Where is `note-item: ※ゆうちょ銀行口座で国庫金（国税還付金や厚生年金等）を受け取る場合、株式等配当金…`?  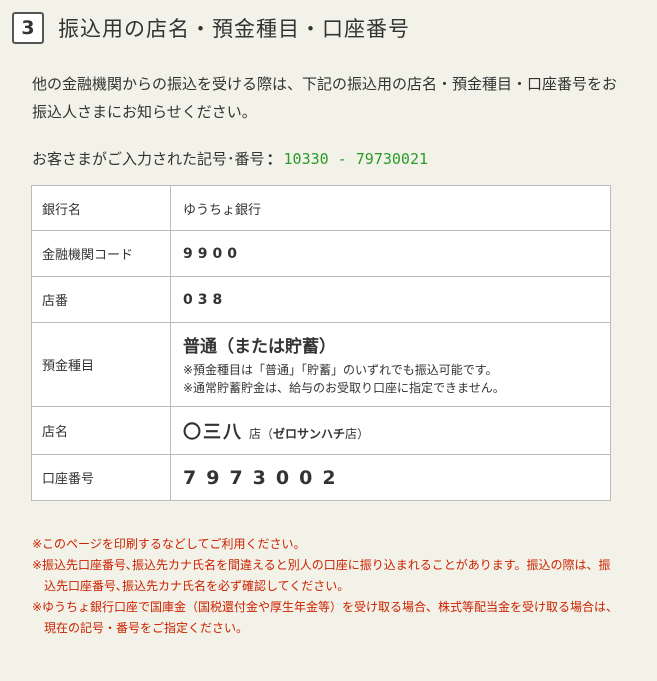
note-item: ※ゆうちょ銀行口座で国庫金（国税還付金や厚生年金等）を受け取る場合、株式等配当金… is located at coordinates (325, 617).